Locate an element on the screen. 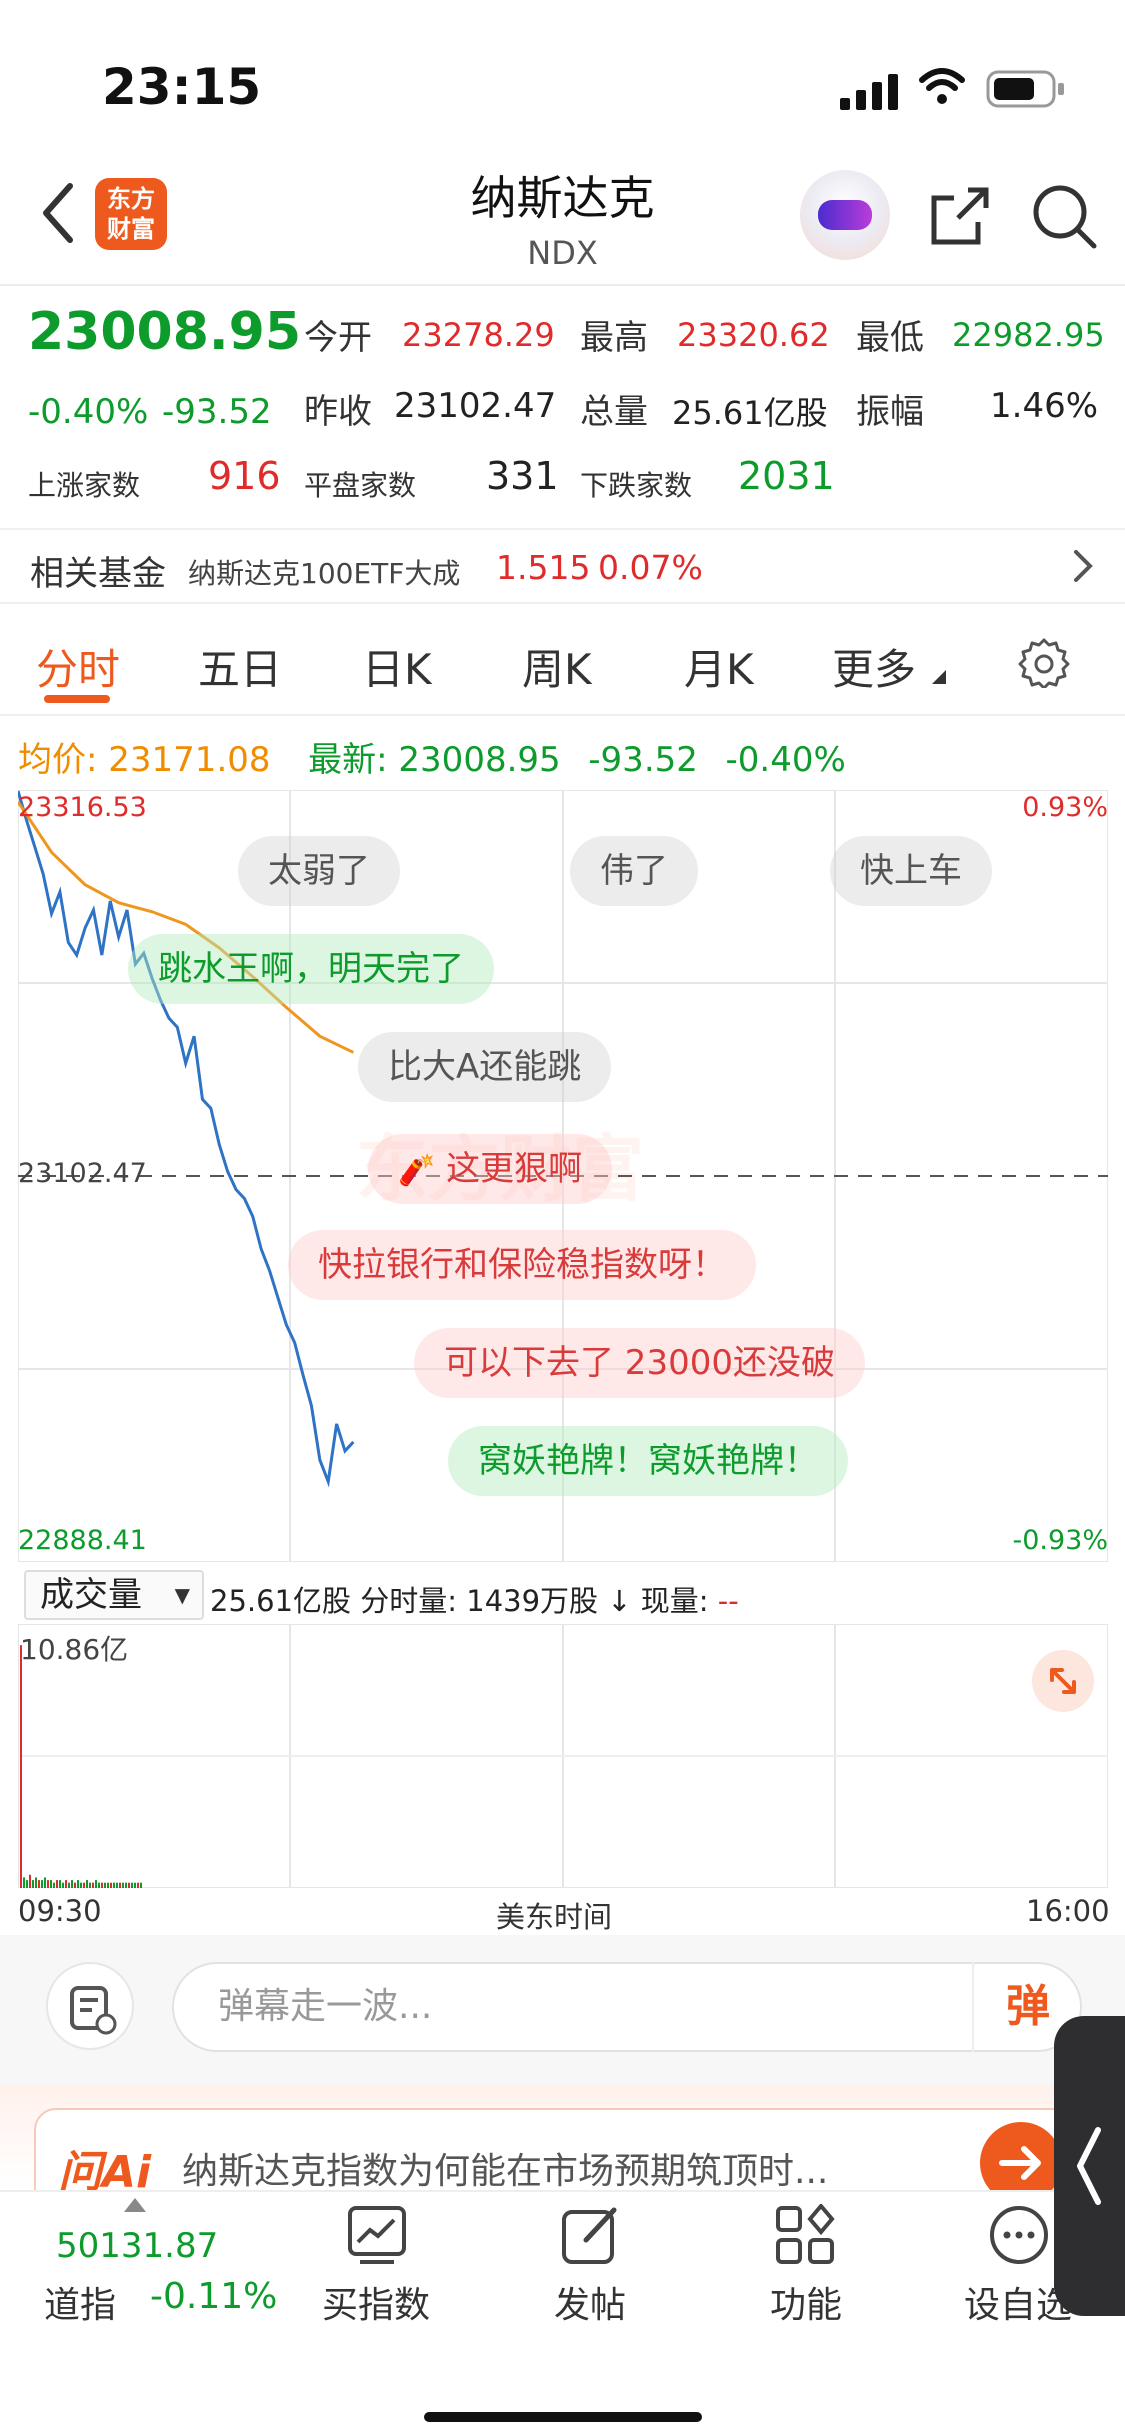  expand-icon is located at coordinates (1063, 1681).